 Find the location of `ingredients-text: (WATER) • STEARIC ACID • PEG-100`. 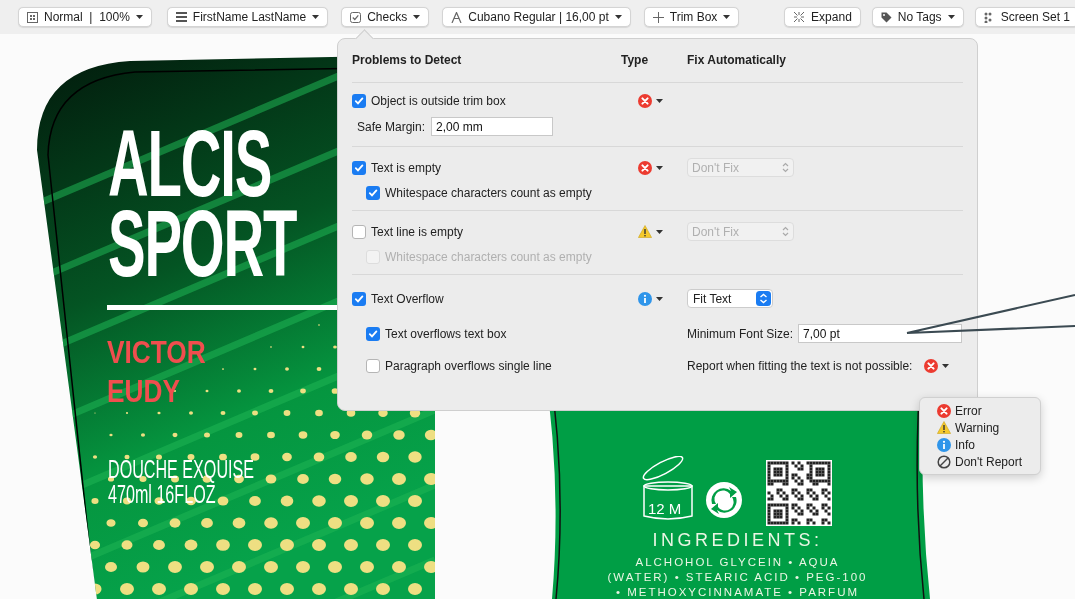

ingredients-text: (WATER) • STEARIC ACID • PEG-100 is located at coordinates (737, 577).